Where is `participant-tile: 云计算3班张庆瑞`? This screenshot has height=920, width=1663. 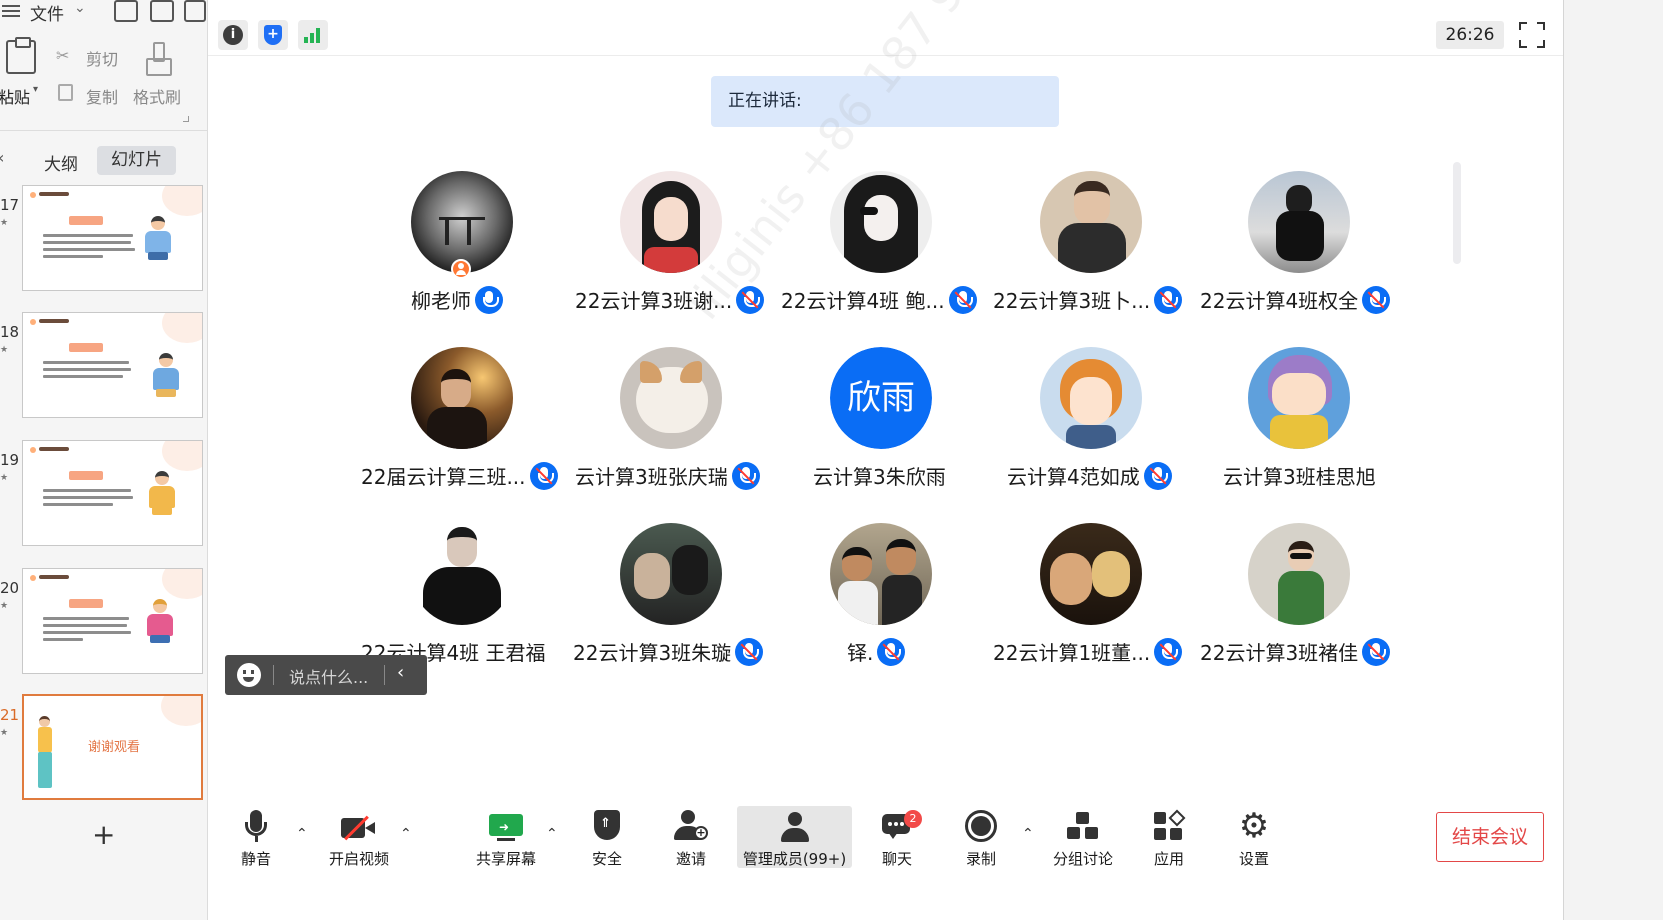 participant-tile: 云计算3班张庆瑞 is located at coordinates (670, 427).